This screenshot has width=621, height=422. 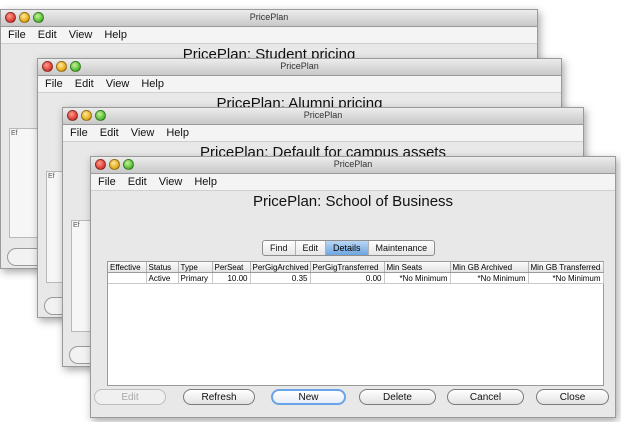 What do you see at coordinates (280, 267) in the screenshot?
I see `column-header-pergigarchived: PerGigArchived` at bounding box center [280, 267].